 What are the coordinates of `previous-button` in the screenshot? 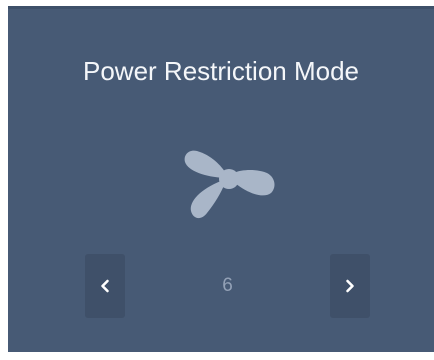 It's located at (105, 286).